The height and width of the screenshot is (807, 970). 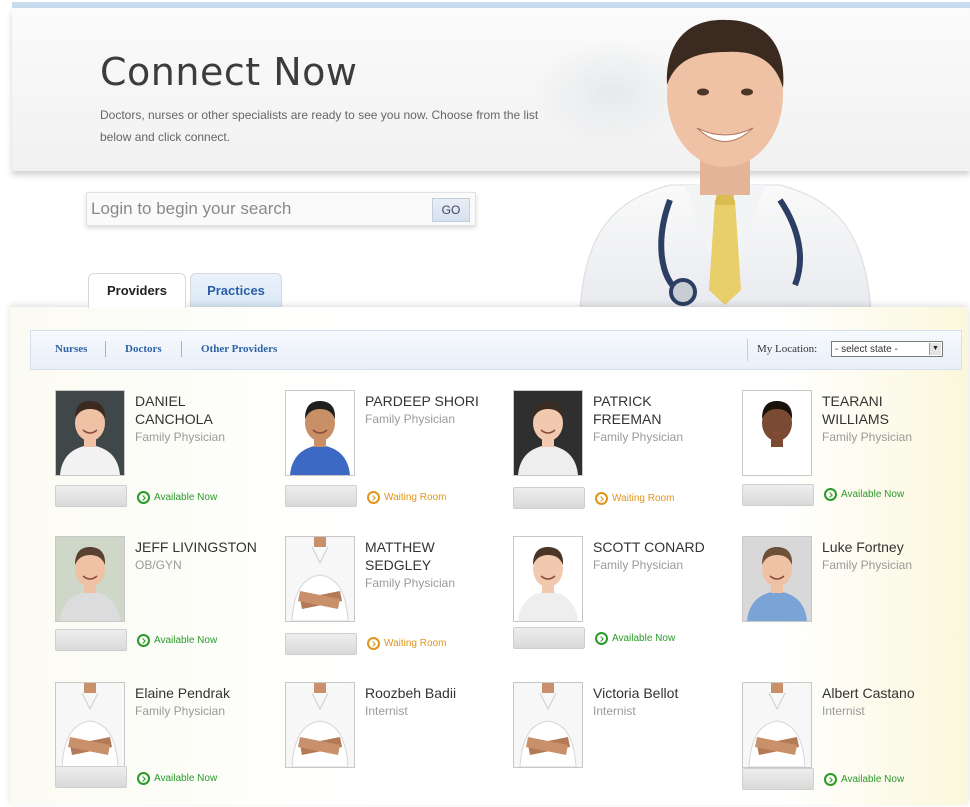 What do you see at coordinates (430, 556) in the screenshot?
I see `provider-name: MATTHEW SEDGLEY` at bounding box center [430, 556].